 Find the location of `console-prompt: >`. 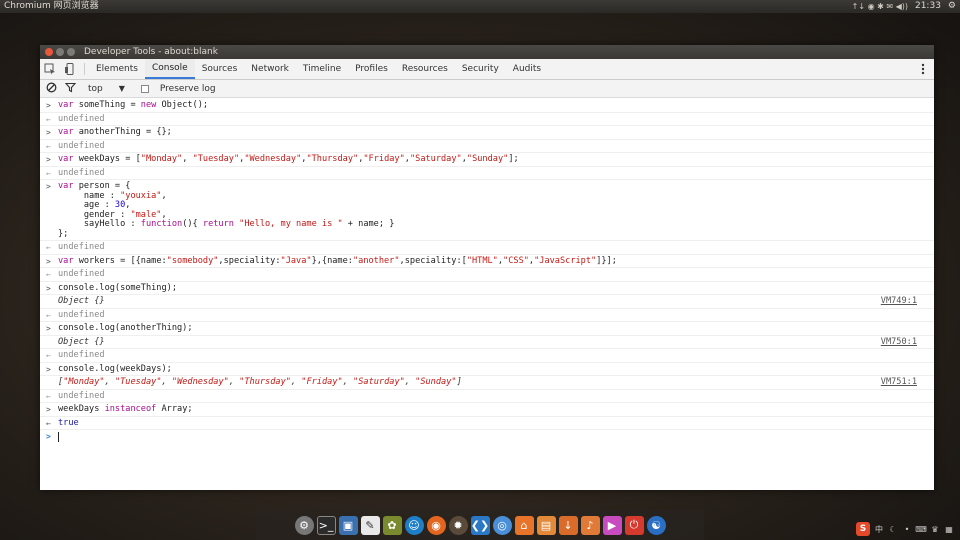

console-prompt: > is located at coordinates (487, 437).